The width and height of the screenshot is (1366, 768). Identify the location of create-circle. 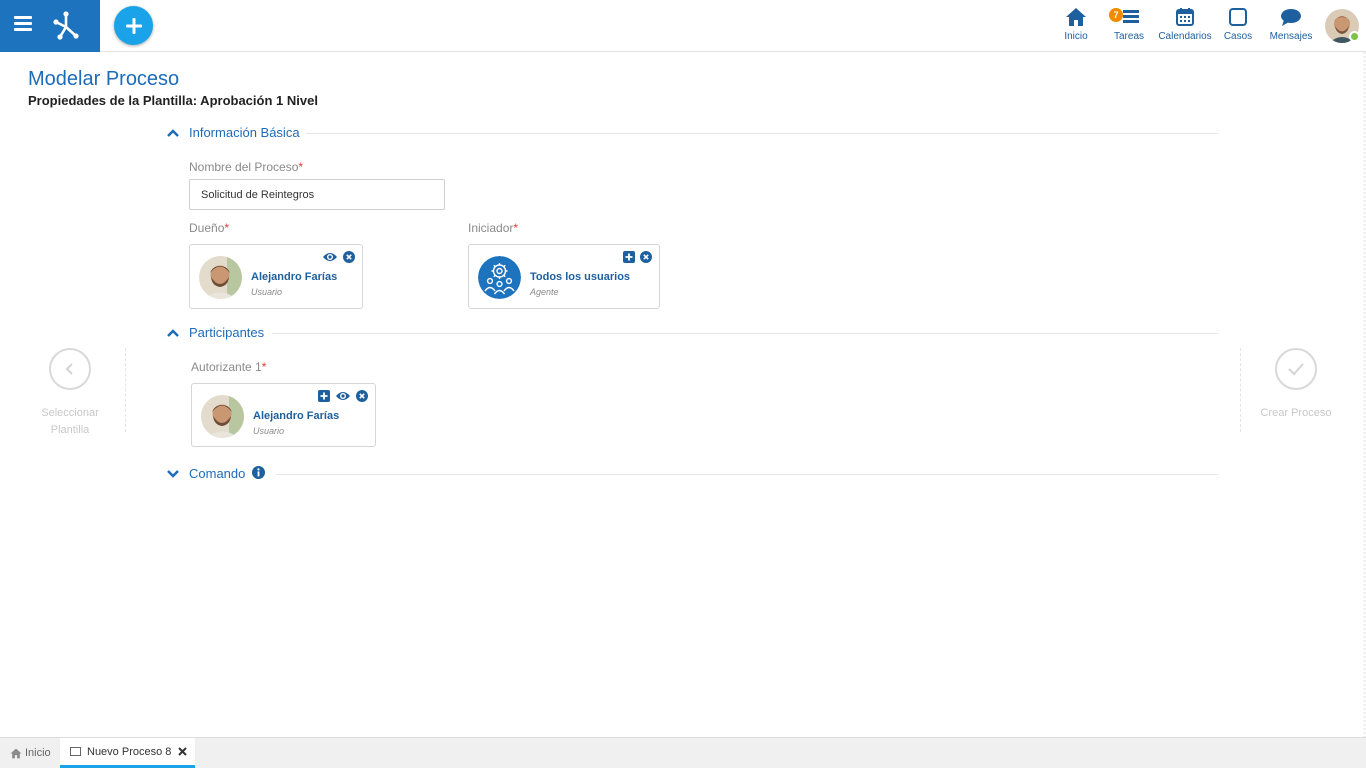
(1296, 369).